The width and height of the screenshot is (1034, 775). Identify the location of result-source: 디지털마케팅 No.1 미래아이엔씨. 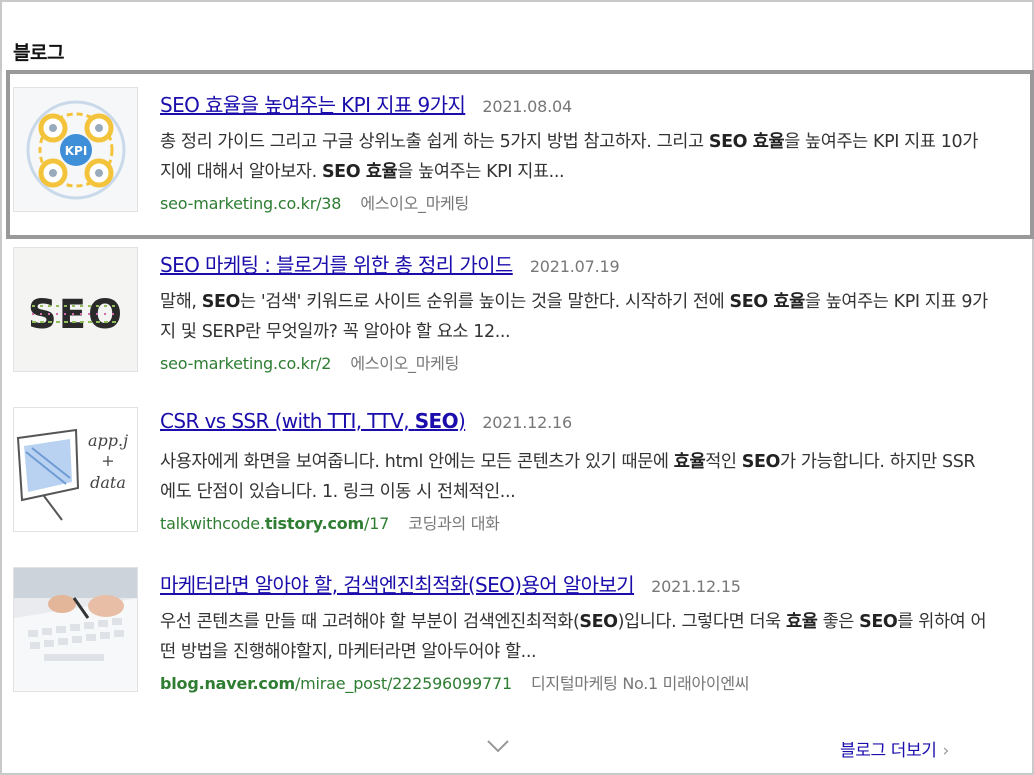
(640, 683).